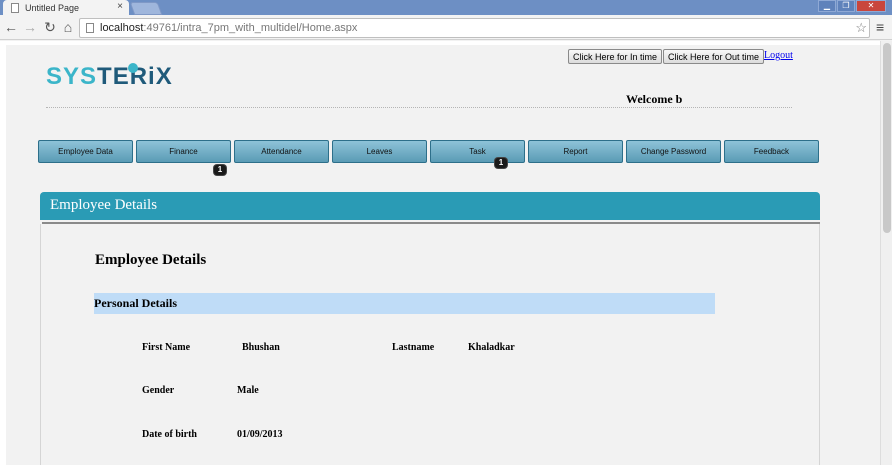 Image resolution: width=892 pixels, height=465 pixels. Describe the element at coordinates (68, 27) in the screenshot. I see `home-icon: ⌂` at that location.